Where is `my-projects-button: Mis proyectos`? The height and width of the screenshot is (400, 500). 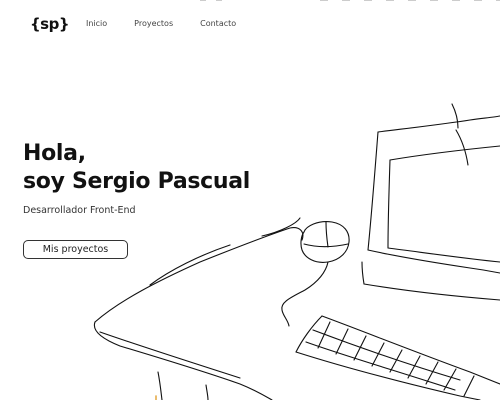 my-projects-button: Mis proyectos is located at coordinates (75, 249).